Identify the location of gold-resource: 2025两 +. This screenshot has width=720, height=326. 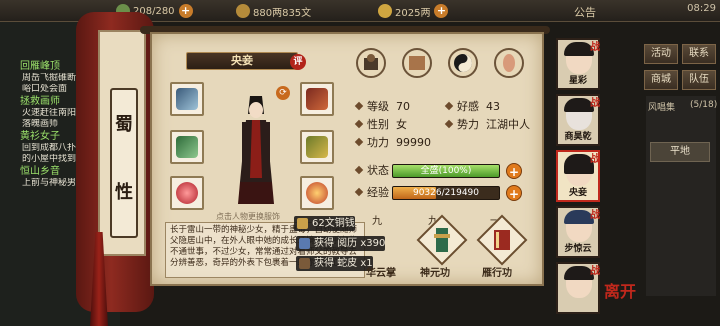
(413, 11).